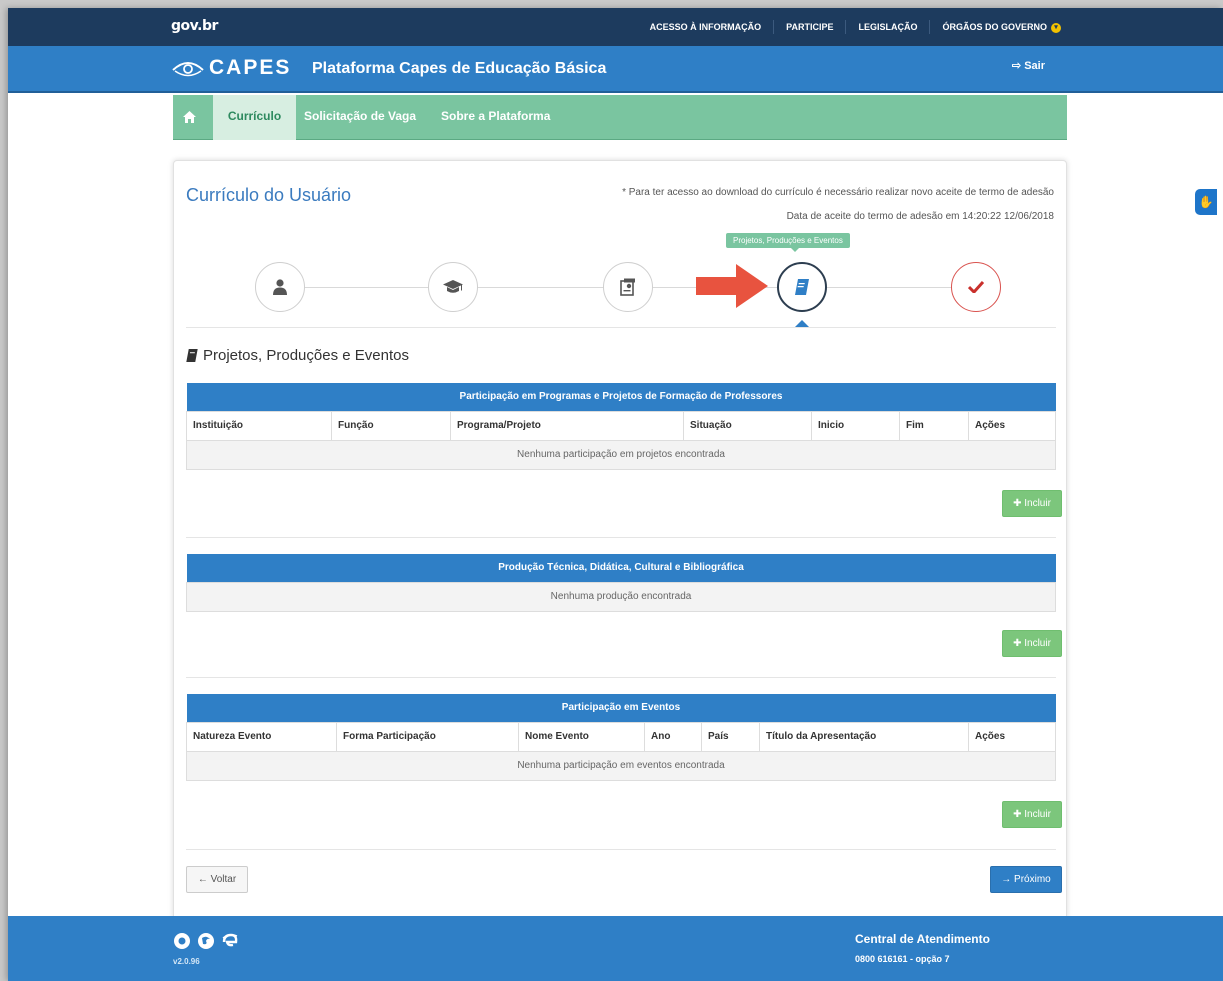 The height and width of the screenshot is (981, 1223). Describe the element at coordinates (621, 596) in the screenshot. I see `empty-row: Nenhuma produção encontrada` at that location.